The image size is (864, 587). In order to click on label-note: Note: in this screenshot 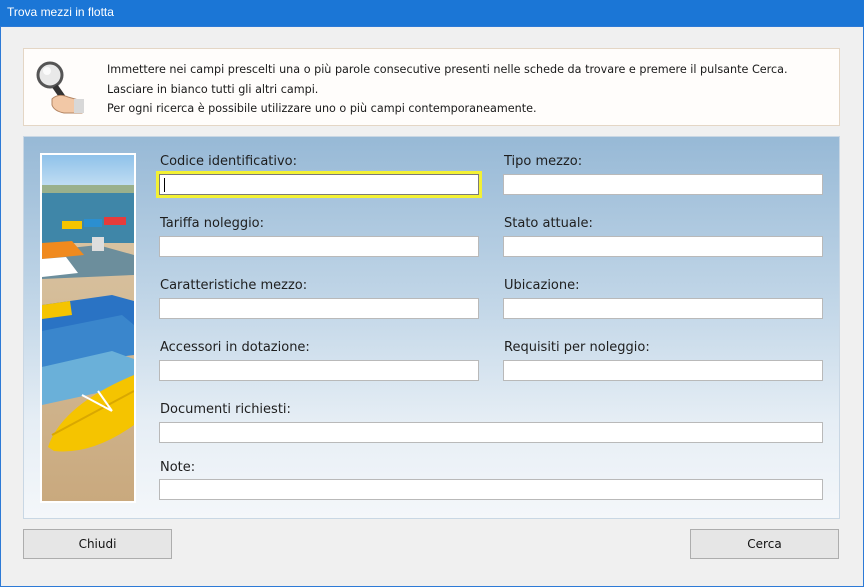, I will do `click(178, 467)`.